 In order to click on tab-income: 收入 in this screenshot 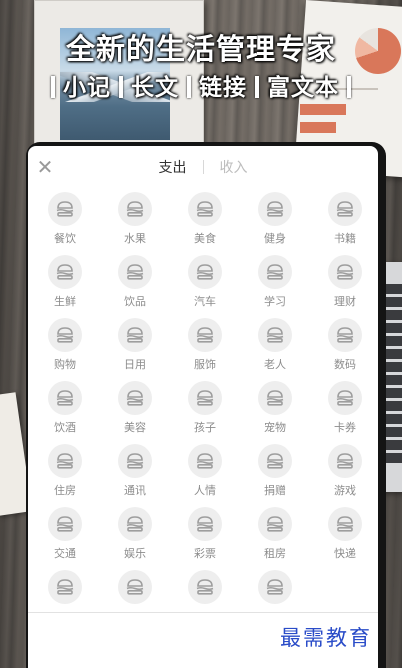, I will do `click(234, 167)`.